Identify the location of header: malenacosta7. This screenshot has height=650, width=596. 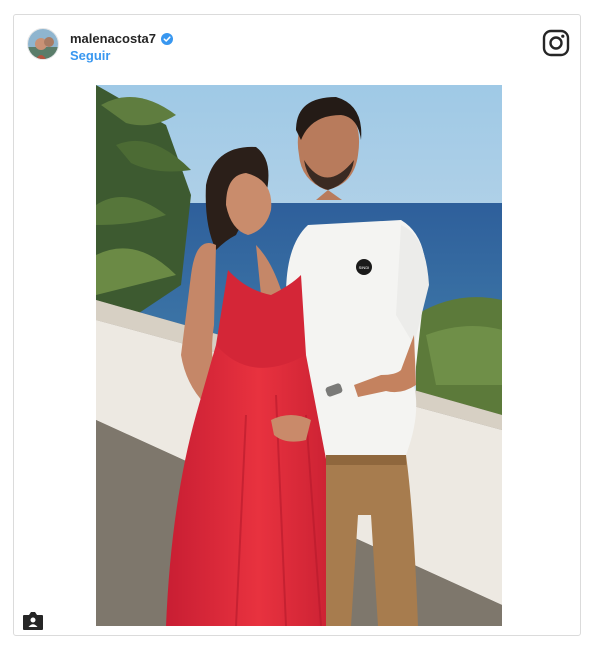
(121, 38).